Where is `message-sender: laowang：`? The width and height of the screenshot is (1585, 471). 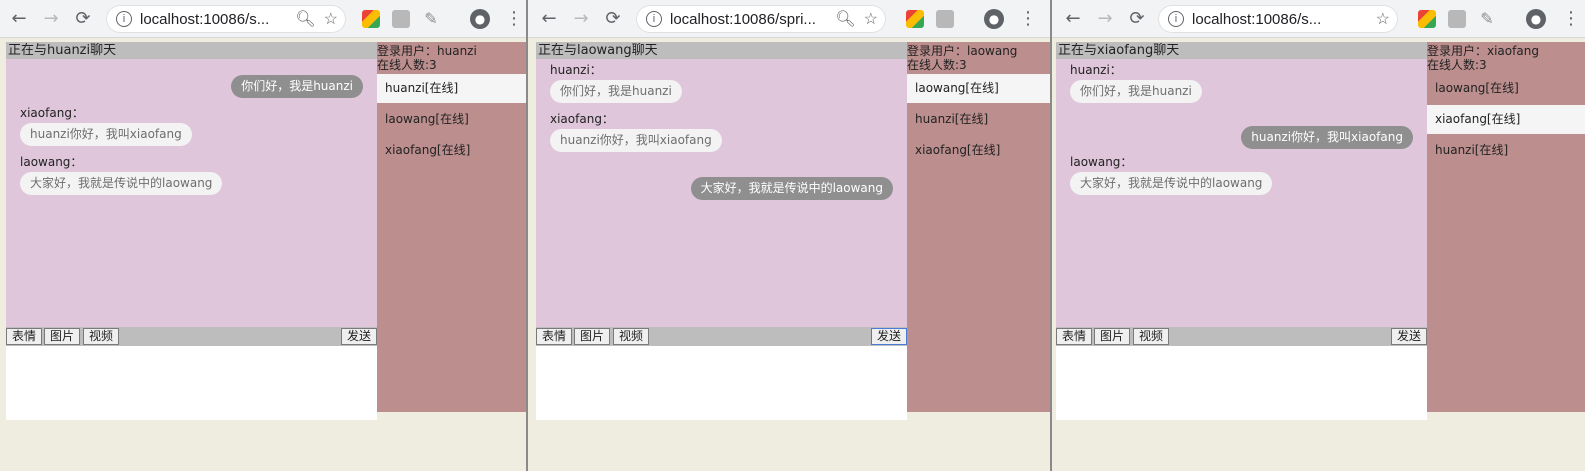
message-sender: laowang： is located at coordinates (1101, 162).